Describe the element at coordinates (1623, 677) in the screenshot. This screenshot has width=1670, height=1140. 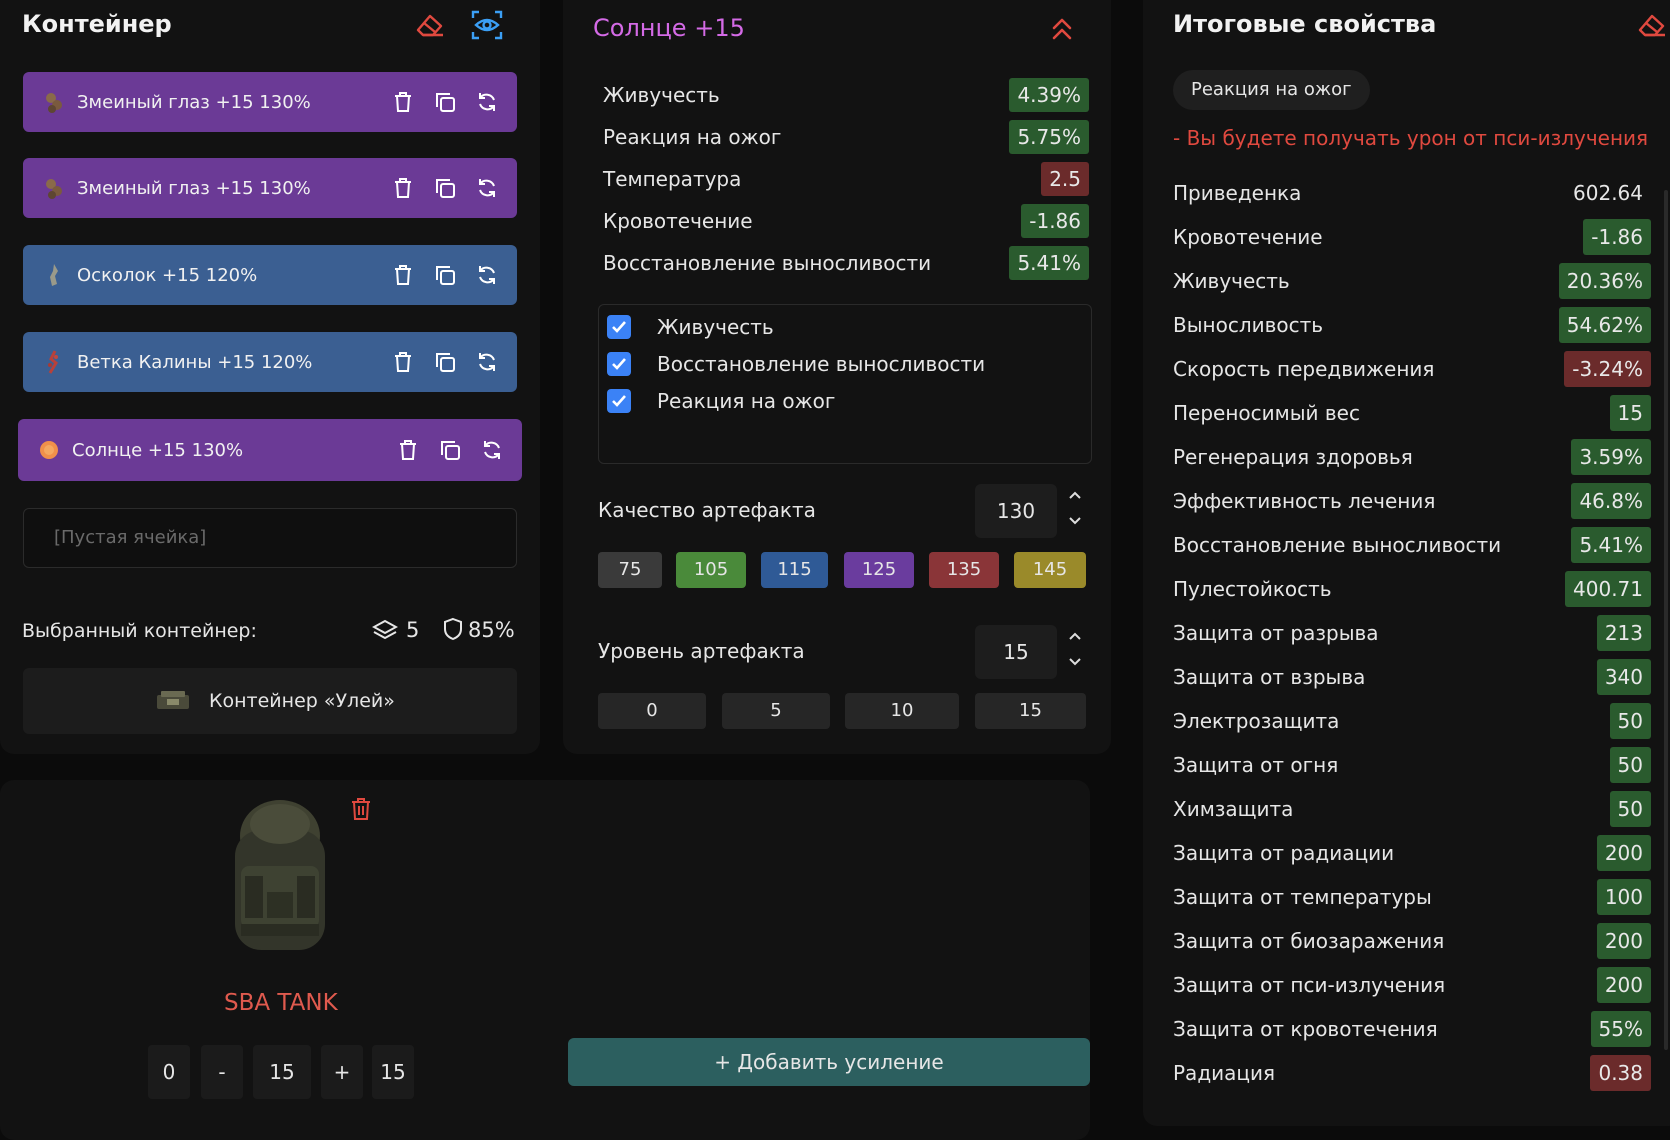
I see `stat-value: 340` at that location.